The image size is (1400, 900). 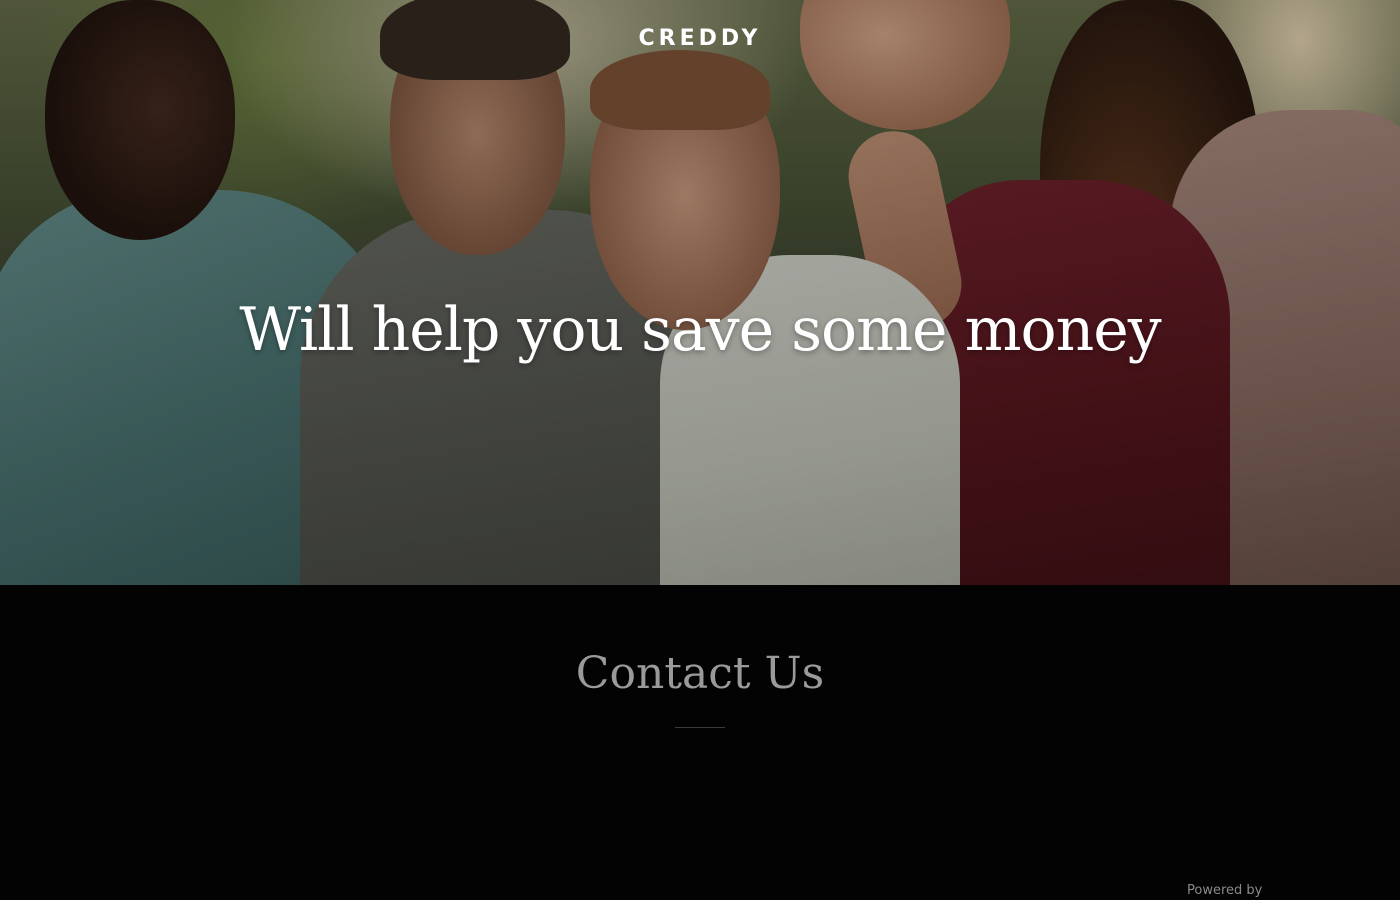 I want to click on hero-headline: Will help you save some money, so click(x=700, y=330).